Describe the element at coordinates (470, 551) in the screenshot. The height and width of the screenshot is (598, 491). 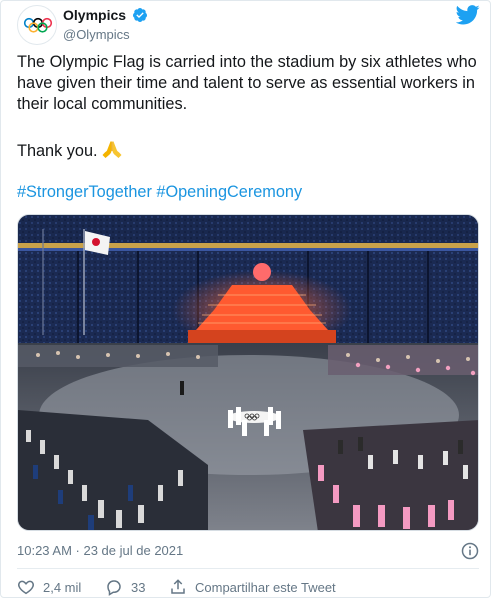
I see `info-icon` at that location.